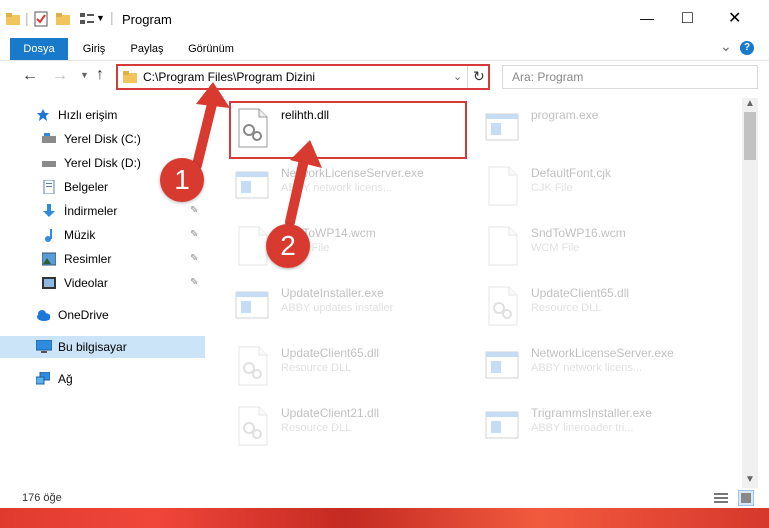 The width and height of the screenshot is (769, 528). I want to click on step-marker-two: 2, so click(288, 246).